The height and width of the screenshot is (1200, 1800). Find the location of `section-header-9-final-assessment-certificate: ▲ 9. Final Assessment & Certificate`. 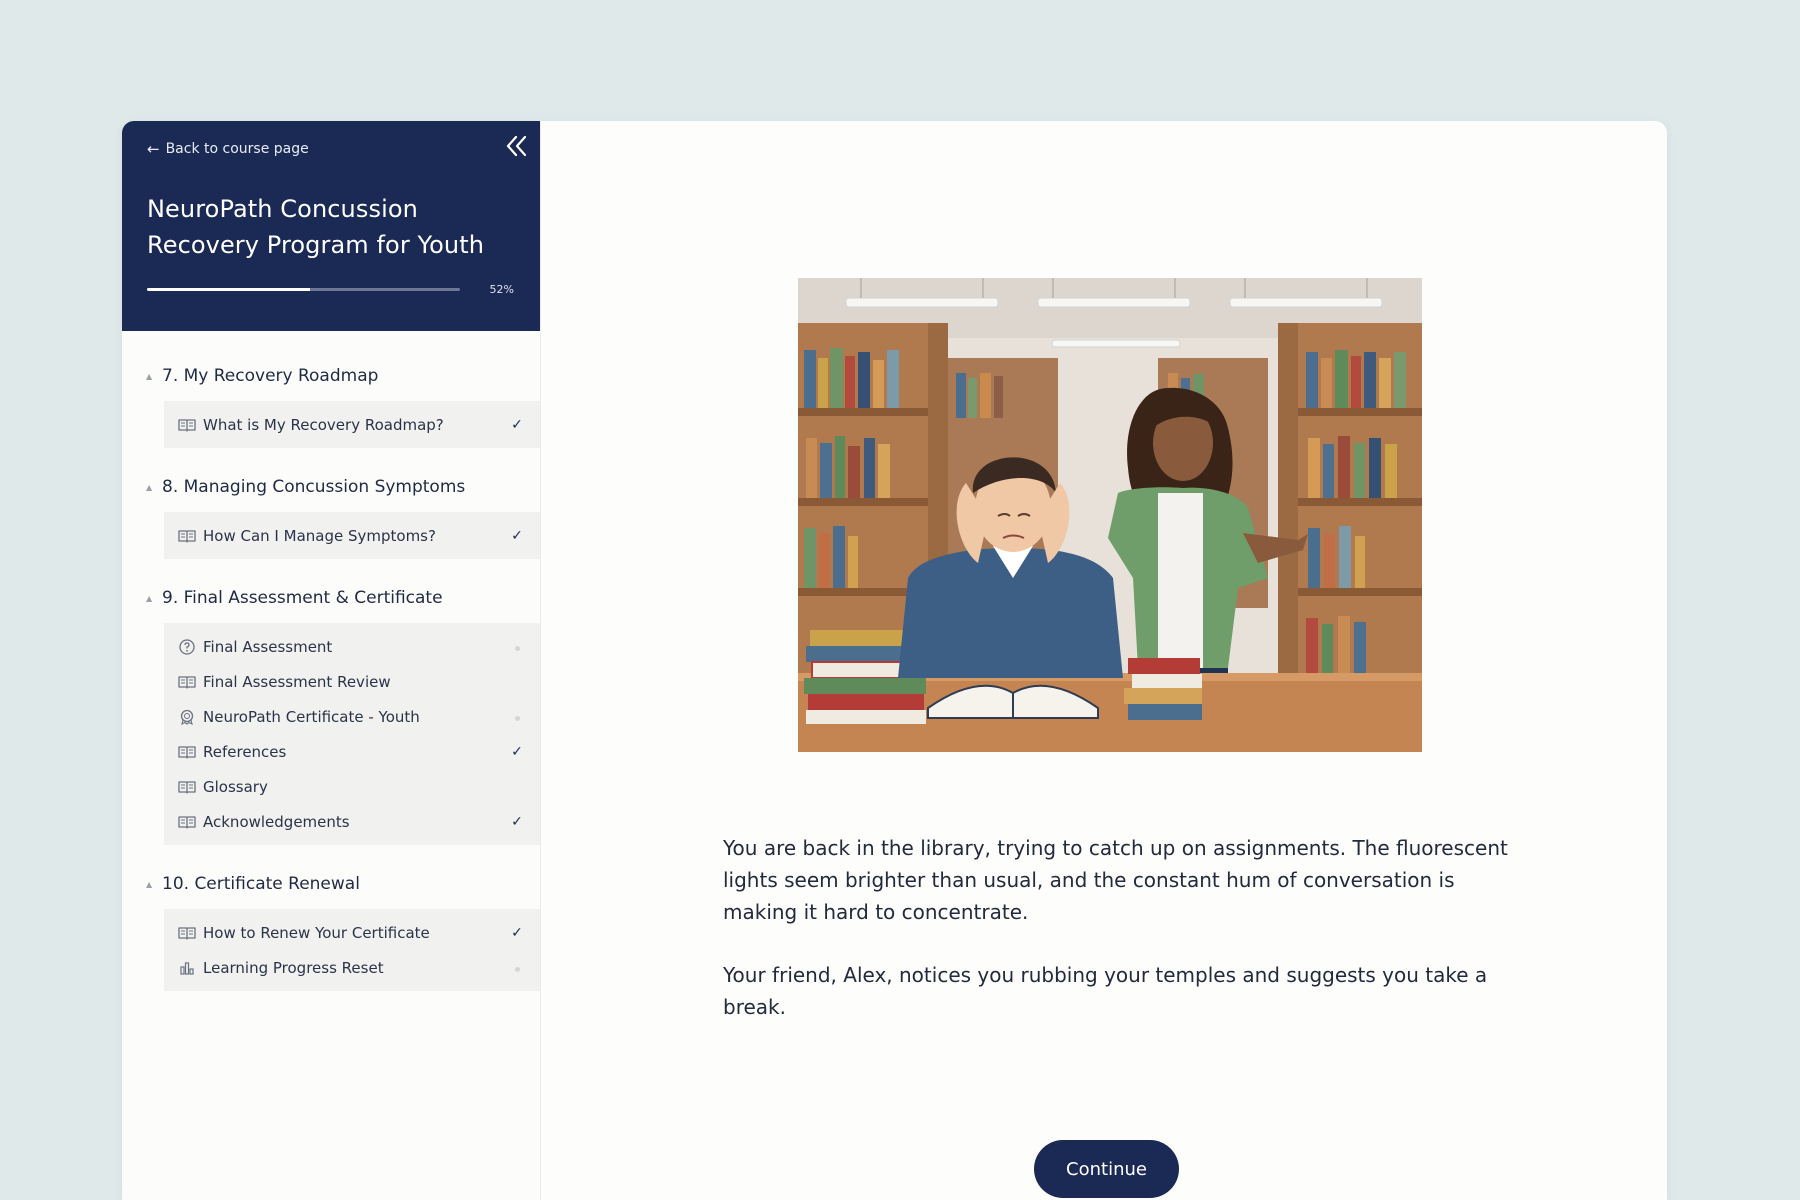

section-header-9-final-assessment-certificate: ▲ 9. Final Assessment & Certificate is located at coordinates (331, 598).